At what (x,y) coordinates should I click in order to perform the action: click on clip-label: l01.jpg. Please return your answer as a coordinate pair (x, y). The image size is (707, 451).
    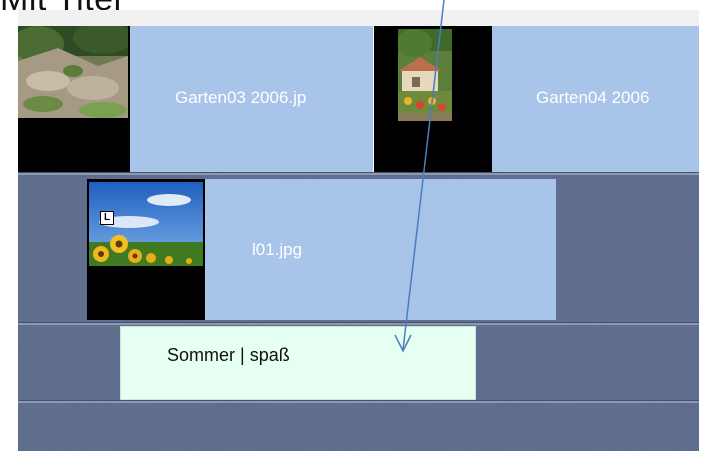
    Looking at the image, I should click on (277, 249).